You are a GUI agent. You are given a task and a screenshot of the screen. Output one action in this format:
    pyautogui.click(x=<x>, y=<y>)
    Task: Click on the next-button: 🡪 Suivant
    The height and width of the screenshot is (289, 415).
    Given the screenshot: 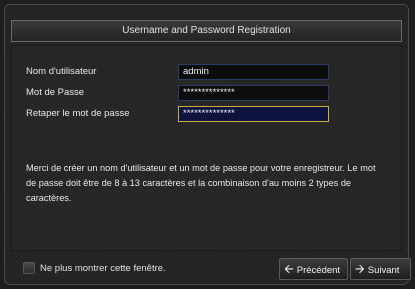 What is the action you would take?
    pyautogui.click(x=380, y=269)
    